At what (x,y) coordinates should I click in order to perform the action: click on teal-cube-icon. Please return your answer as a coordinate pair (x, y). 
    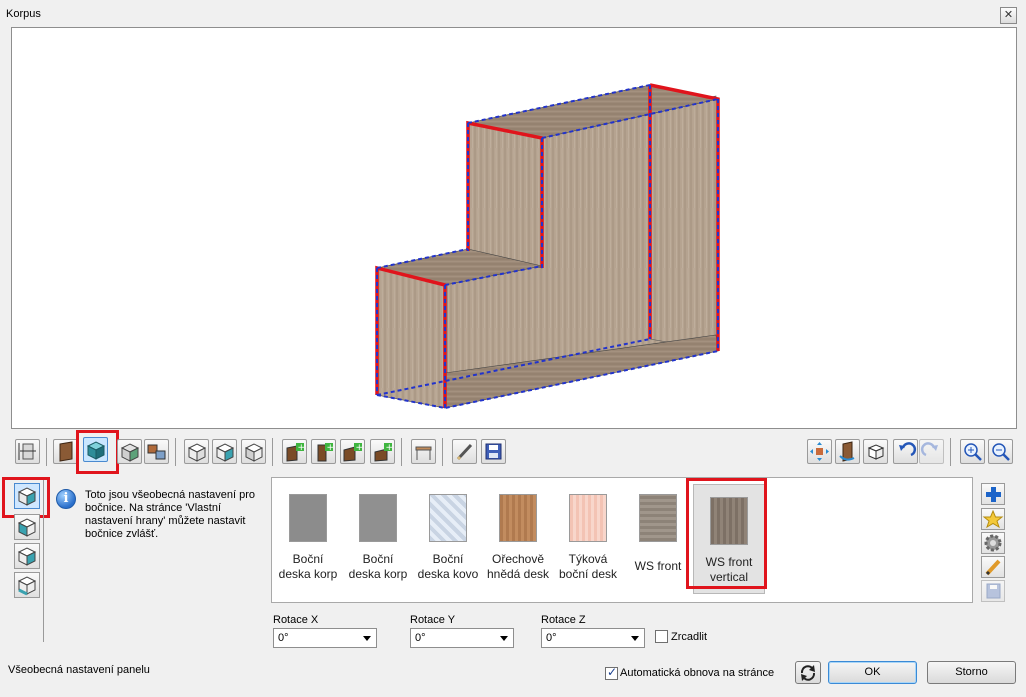
    Looking at the image, I should click on (225, 452).